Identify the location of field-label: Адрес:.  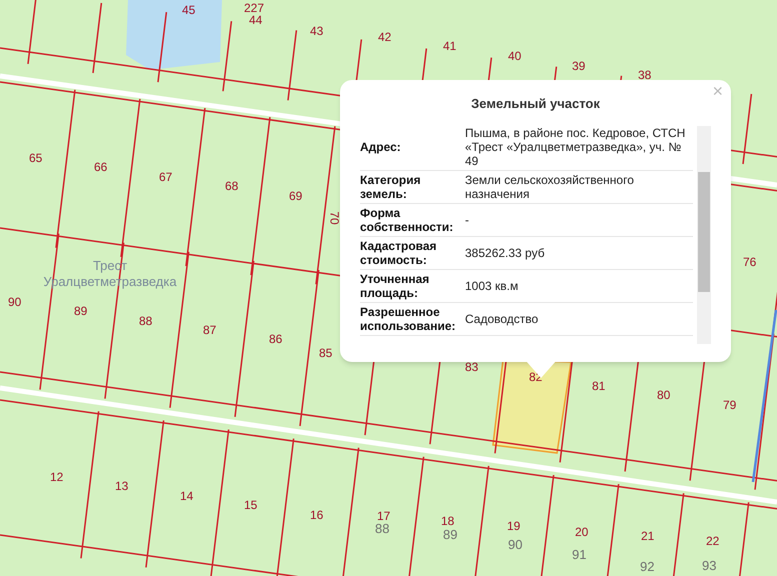
(381, 147).